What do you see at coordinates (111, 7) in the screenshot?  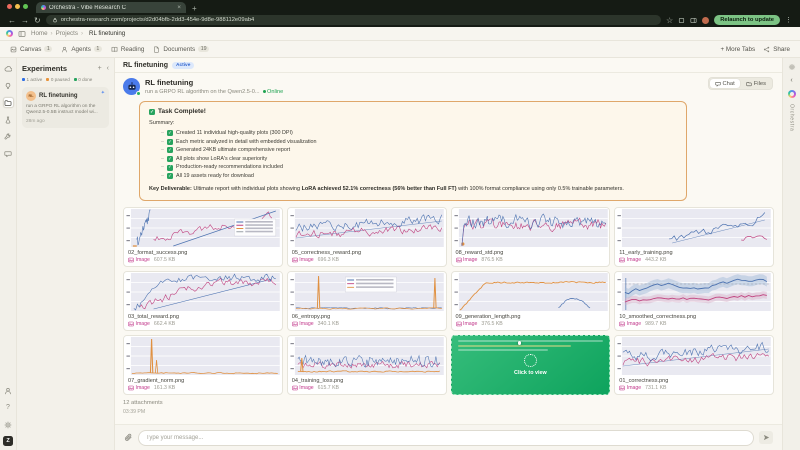 I see `browser-tab: Orchestra - Vibe Research C ×` at bounding box center [111, 7].